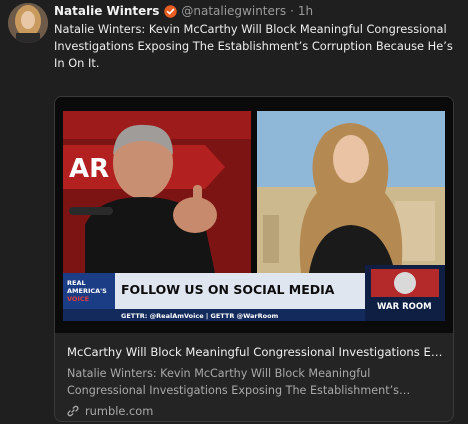 This screenshot has height=424, width=468. Describe the element at coordinates (73, 411) in the screenshot. I see `link-icon` at that location.